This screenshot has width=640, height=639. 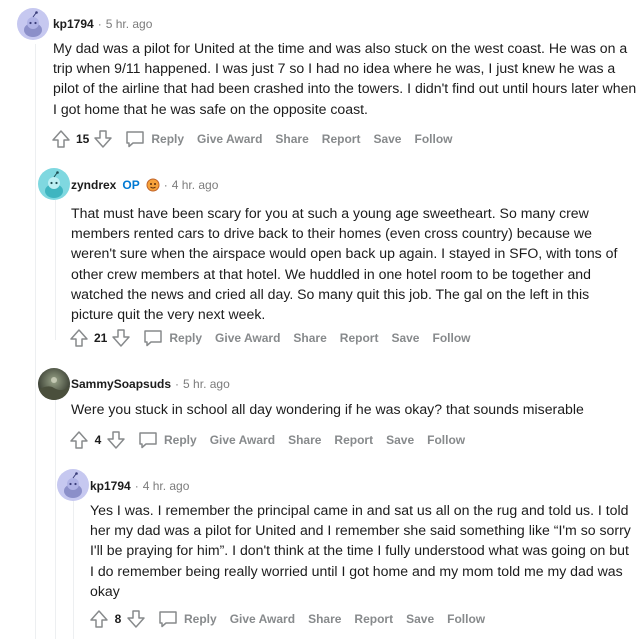 I want to click on comment-meta: SammySoapsuds · 5 hr. ago, so click(x=150, y=384).